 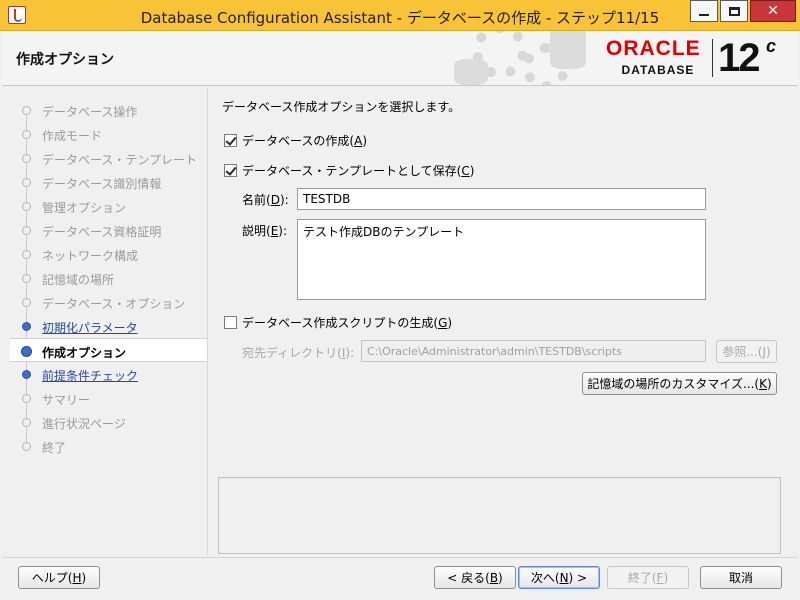 I want to click on create-database-label: データベースの作成(A), so click(x=304, y=141).